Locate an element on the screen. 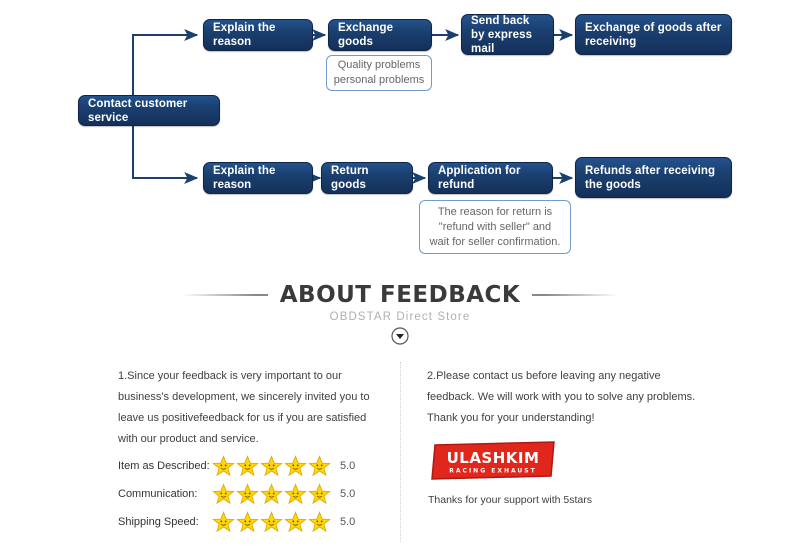 This screenshot has height=550, width=800. star-rating-item-as-described is located at coordinates (271, 466).